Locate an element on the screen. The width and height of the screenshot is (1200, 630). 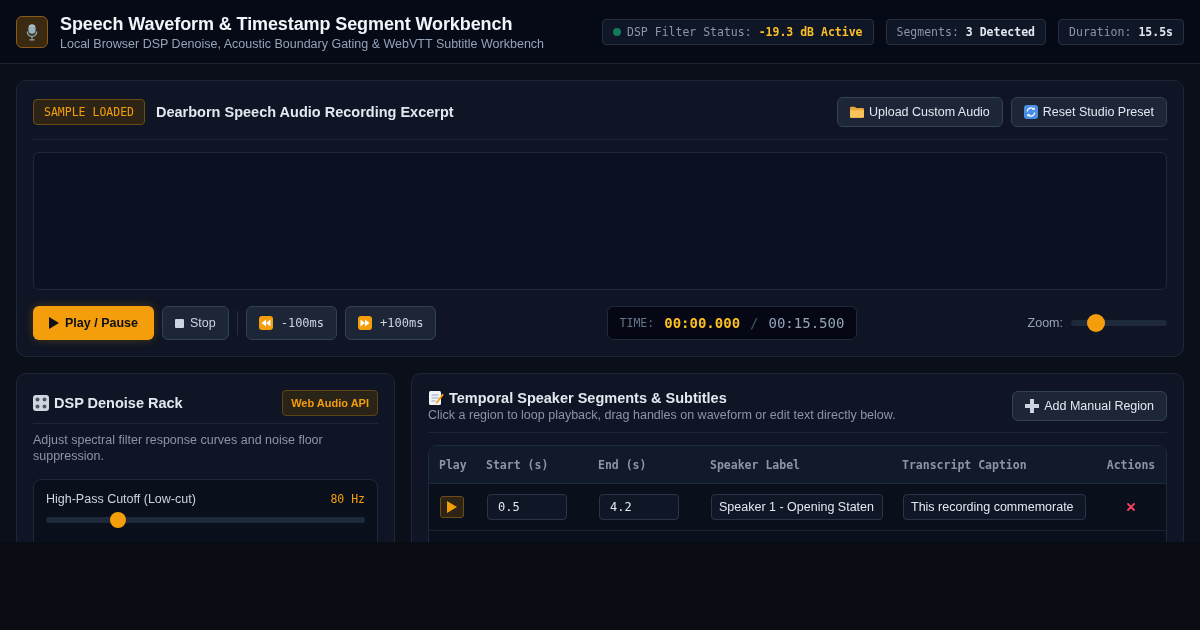
app-title: Speech Waveform & Timestamp Segment Workbench is located at coordinates (287, 23).